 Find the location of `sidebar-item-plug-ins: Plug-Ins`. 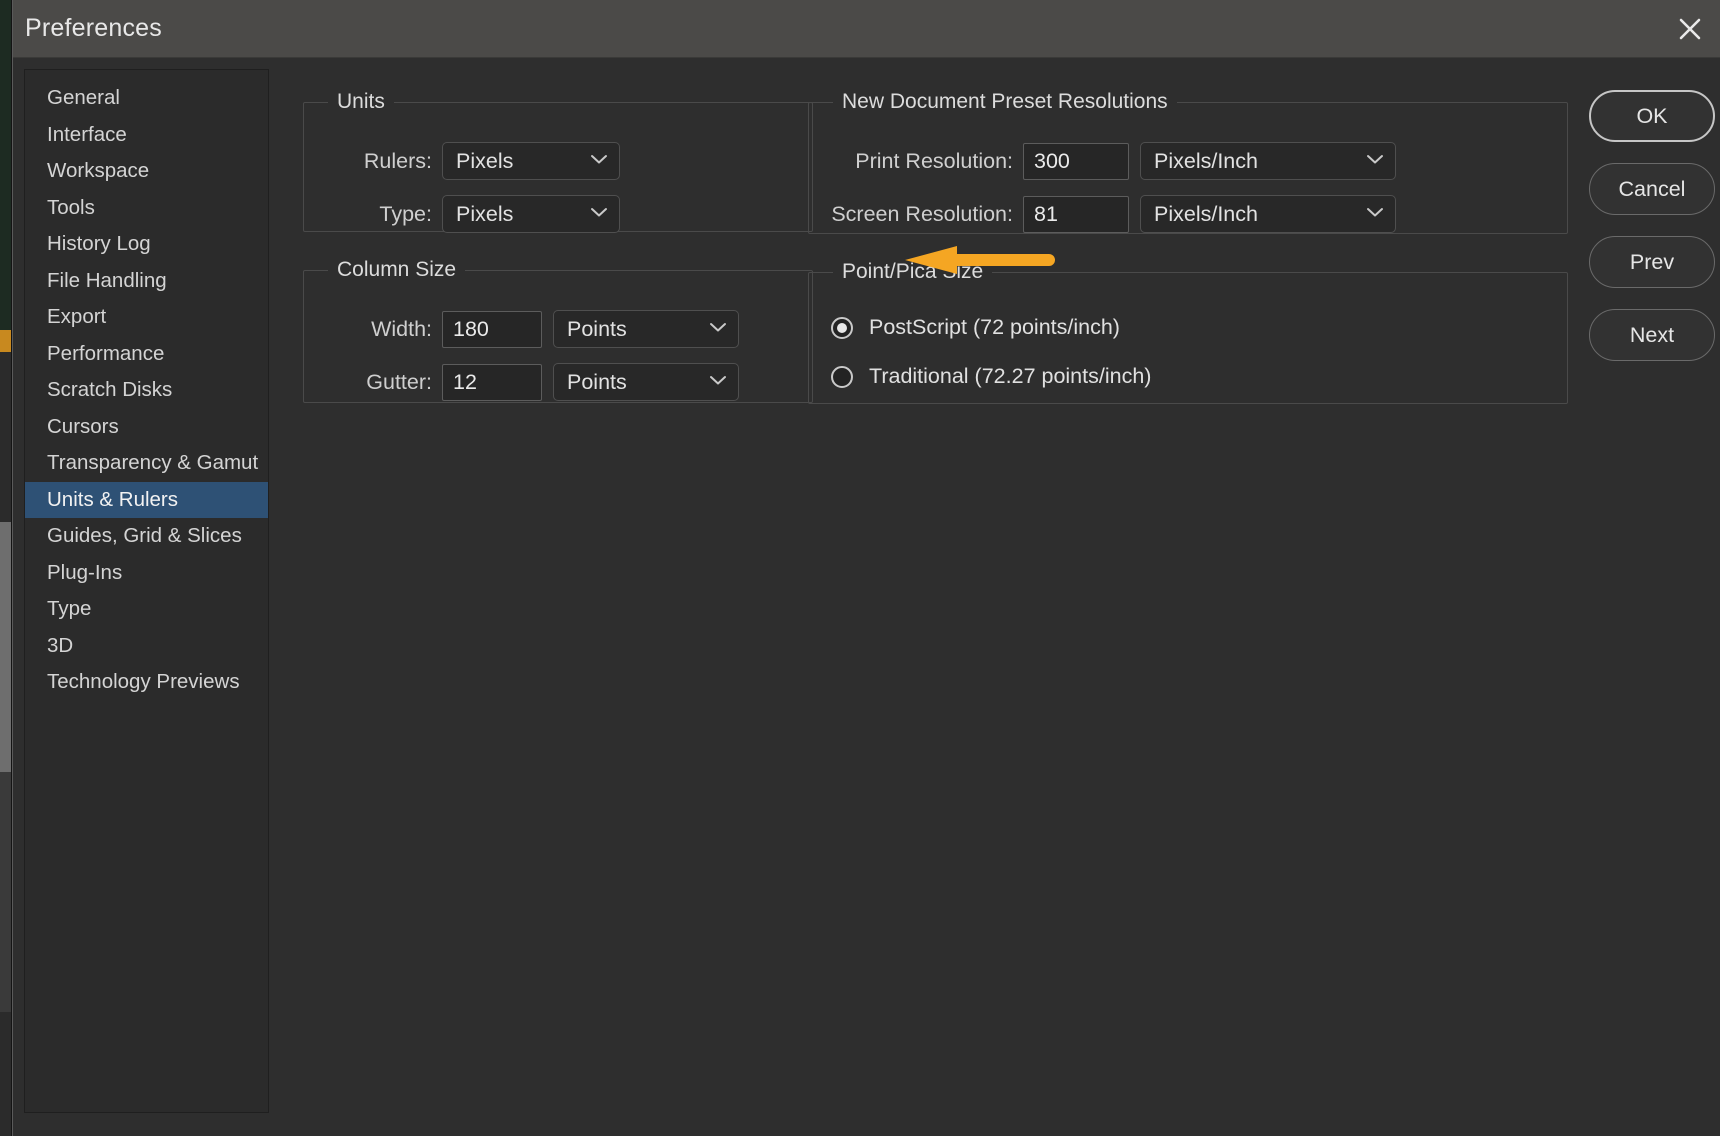

sidebar-item-plug-ins: Plug-Ins is located at coordinates (146, 573).